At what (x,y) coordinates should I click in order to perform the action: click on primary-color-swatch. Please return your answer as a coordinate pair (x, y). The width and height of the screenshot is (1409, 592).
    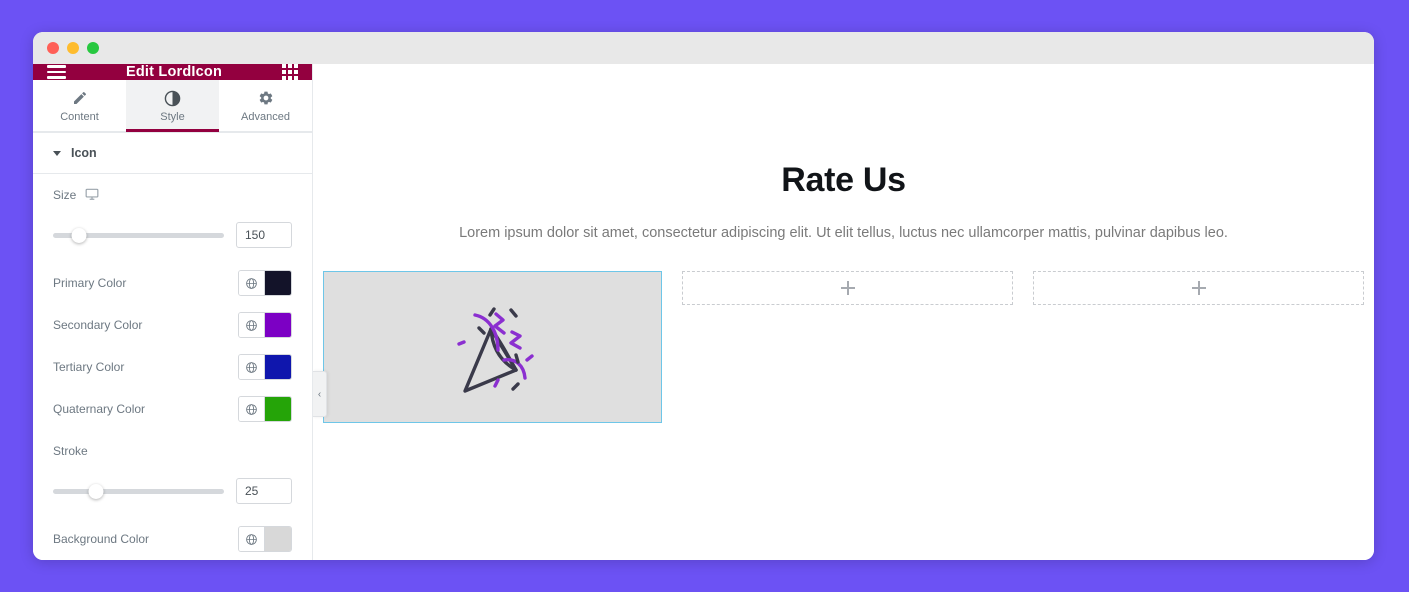
    Looking at the image, I should click on (278, 283).